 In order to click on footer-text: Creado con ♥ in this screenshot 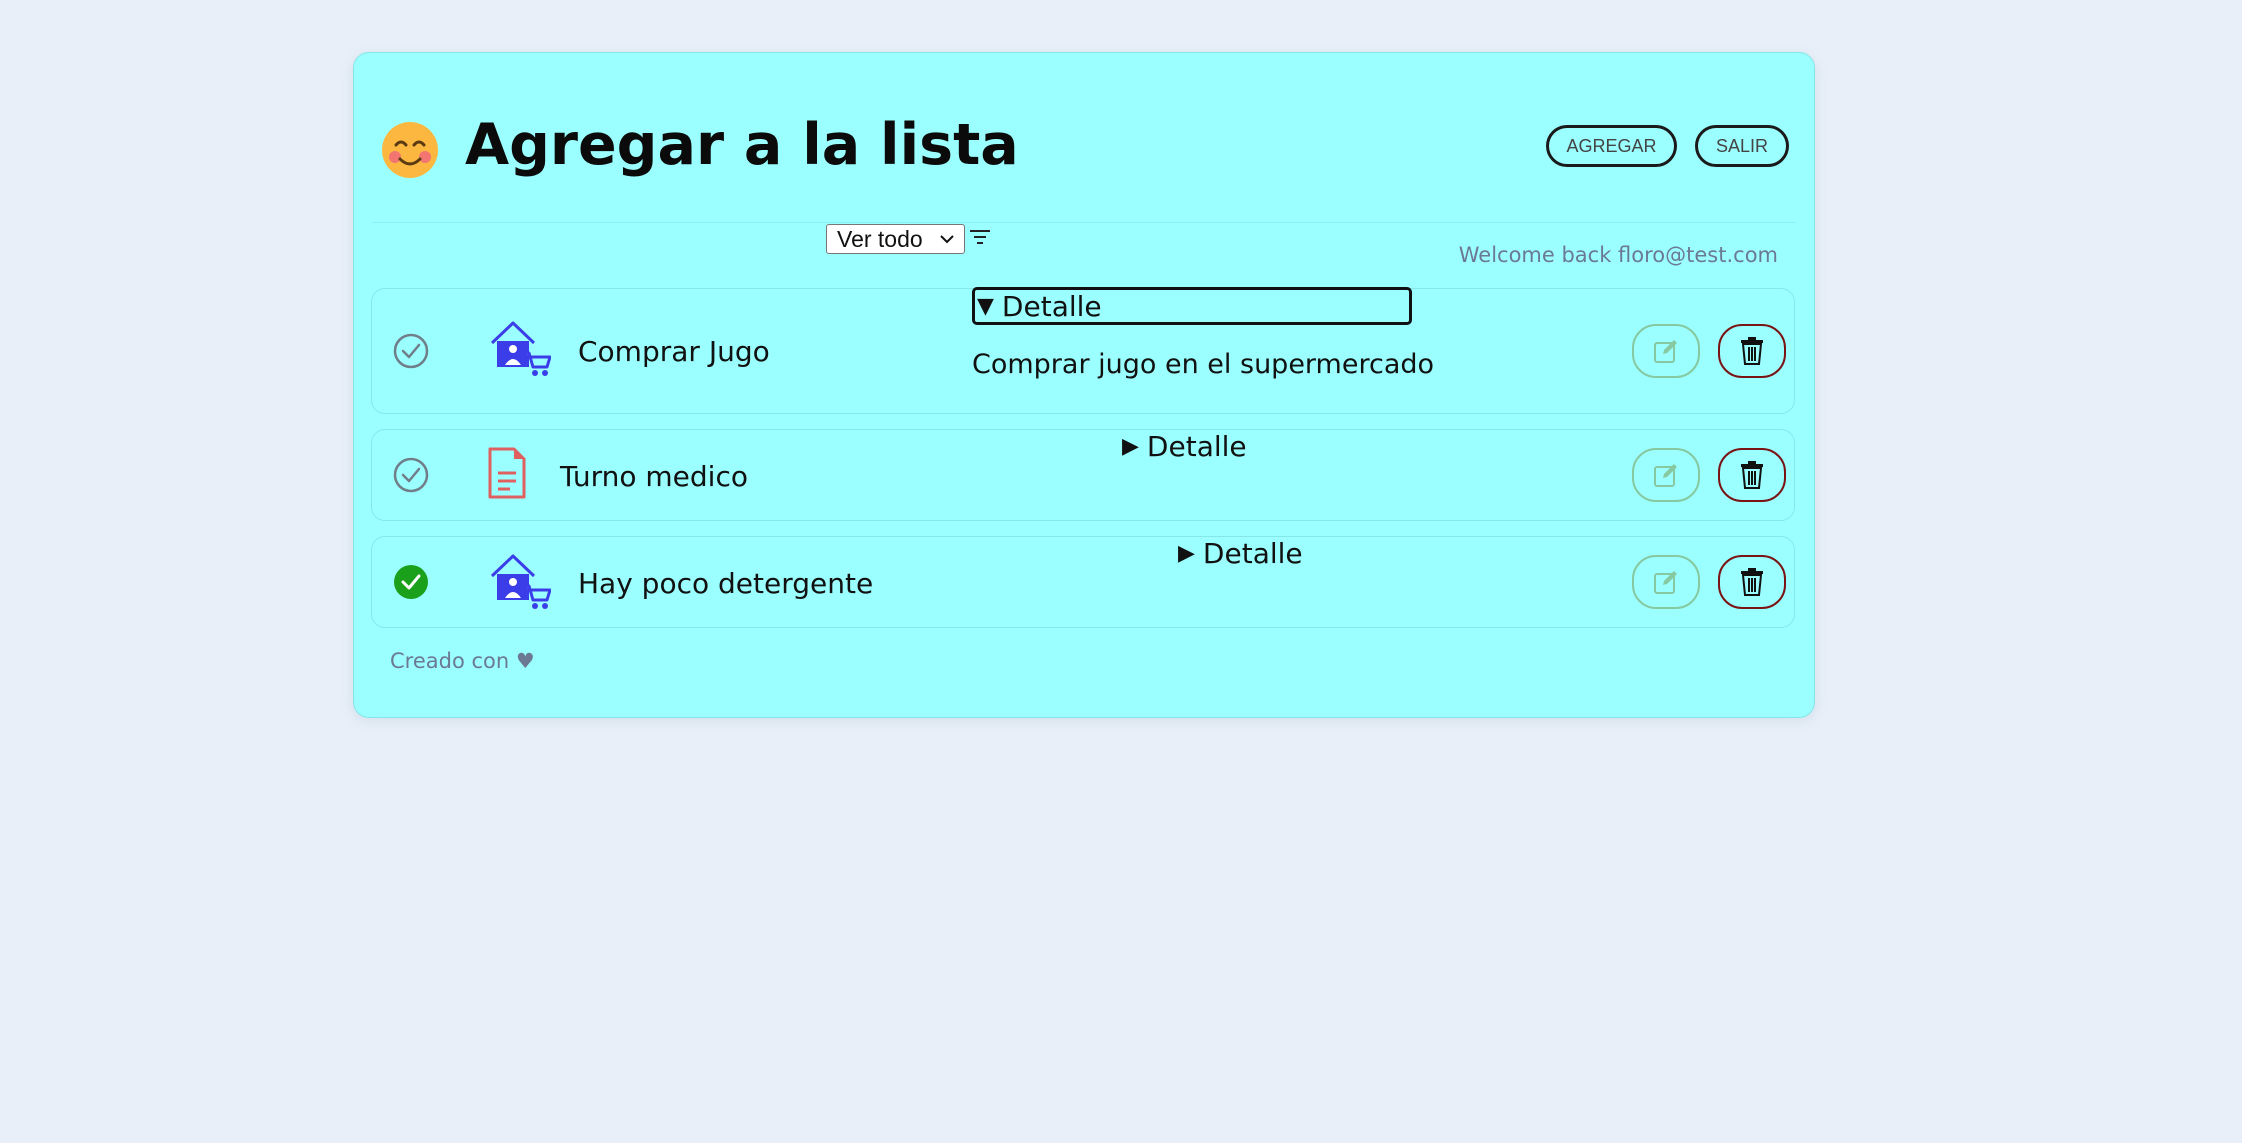, I will do `click(462, 661)`.